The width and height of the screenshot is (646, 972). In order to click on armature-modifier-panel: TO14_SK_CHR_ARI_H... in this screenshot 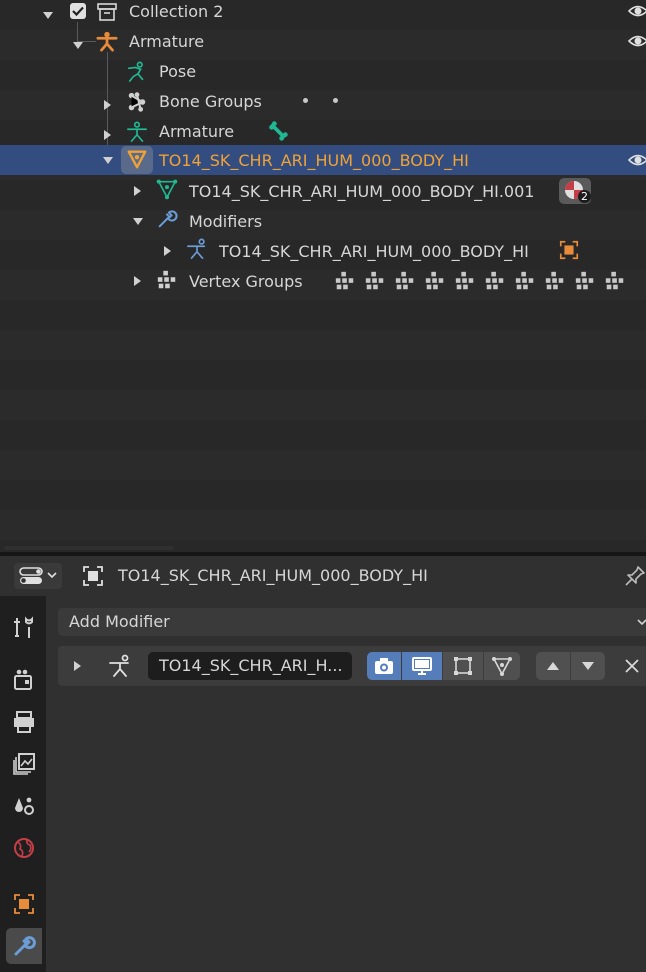, I will do `click(352, 666)`.